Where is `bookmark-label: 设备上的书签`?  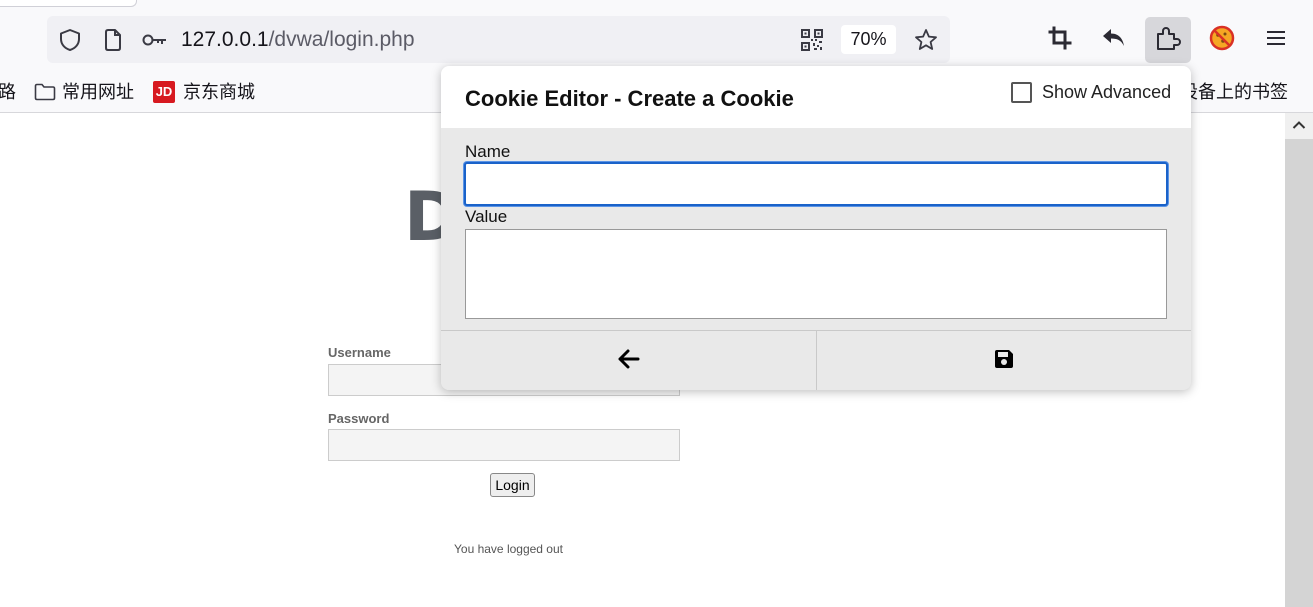 bookmark-label: 设备上的书签 is located at coordinates (1234, 92).